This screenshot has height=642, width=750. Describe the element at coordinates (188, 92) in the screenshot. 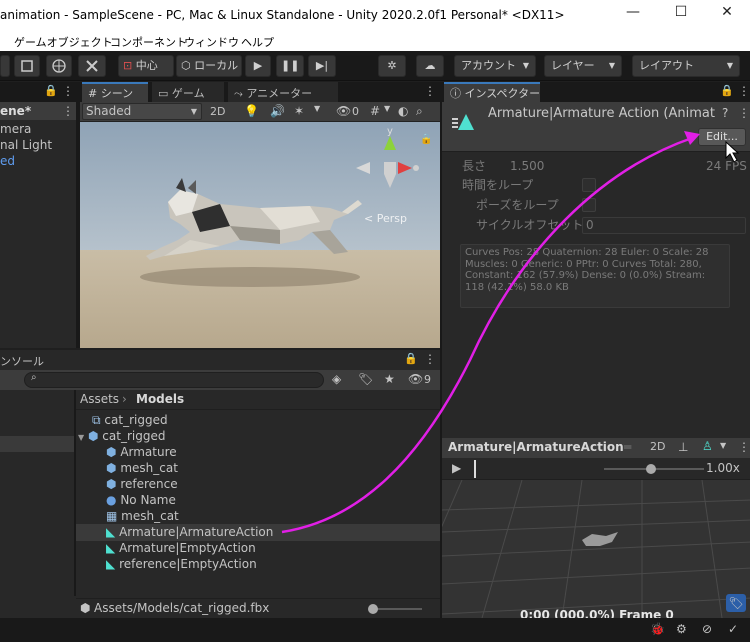

I see `tab-game: ▭ ゲーム` at that location.